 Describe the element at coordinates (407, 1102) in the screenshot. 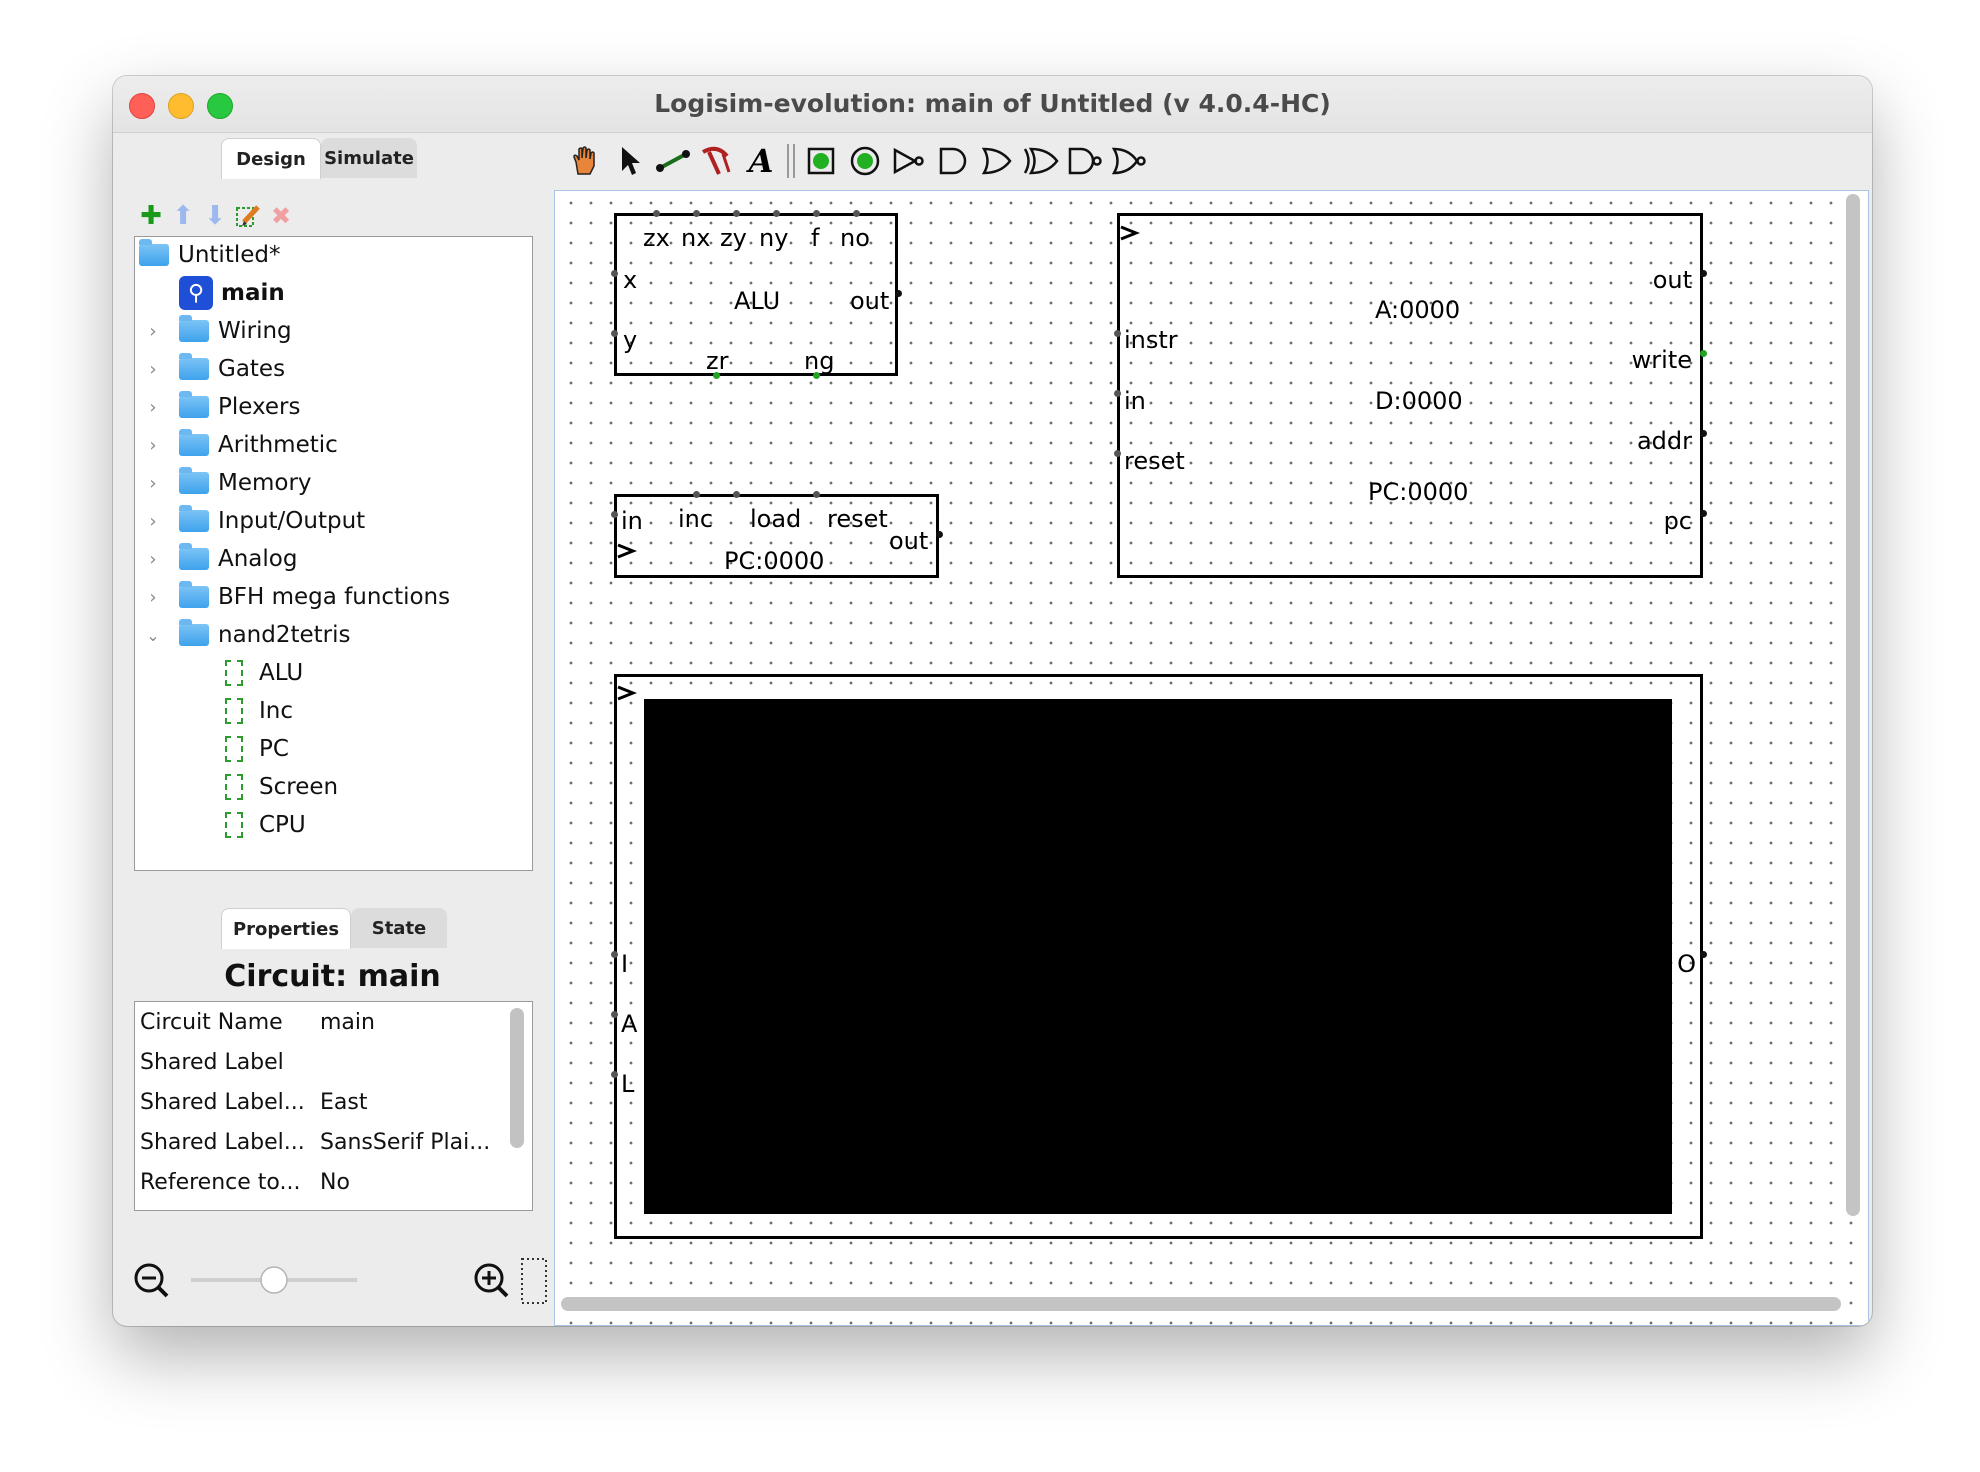

I see `prop-value: East` at that location.